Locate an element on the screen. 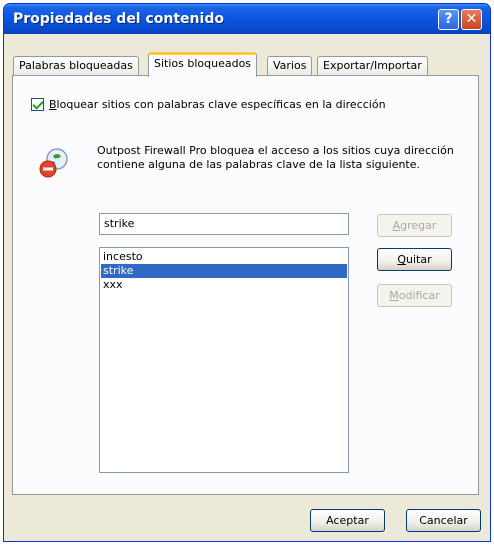 Image resolution: width=494 pixels, height=545 pixels. window-title: Propiedades del contenido is located at coordinates (118, 19).